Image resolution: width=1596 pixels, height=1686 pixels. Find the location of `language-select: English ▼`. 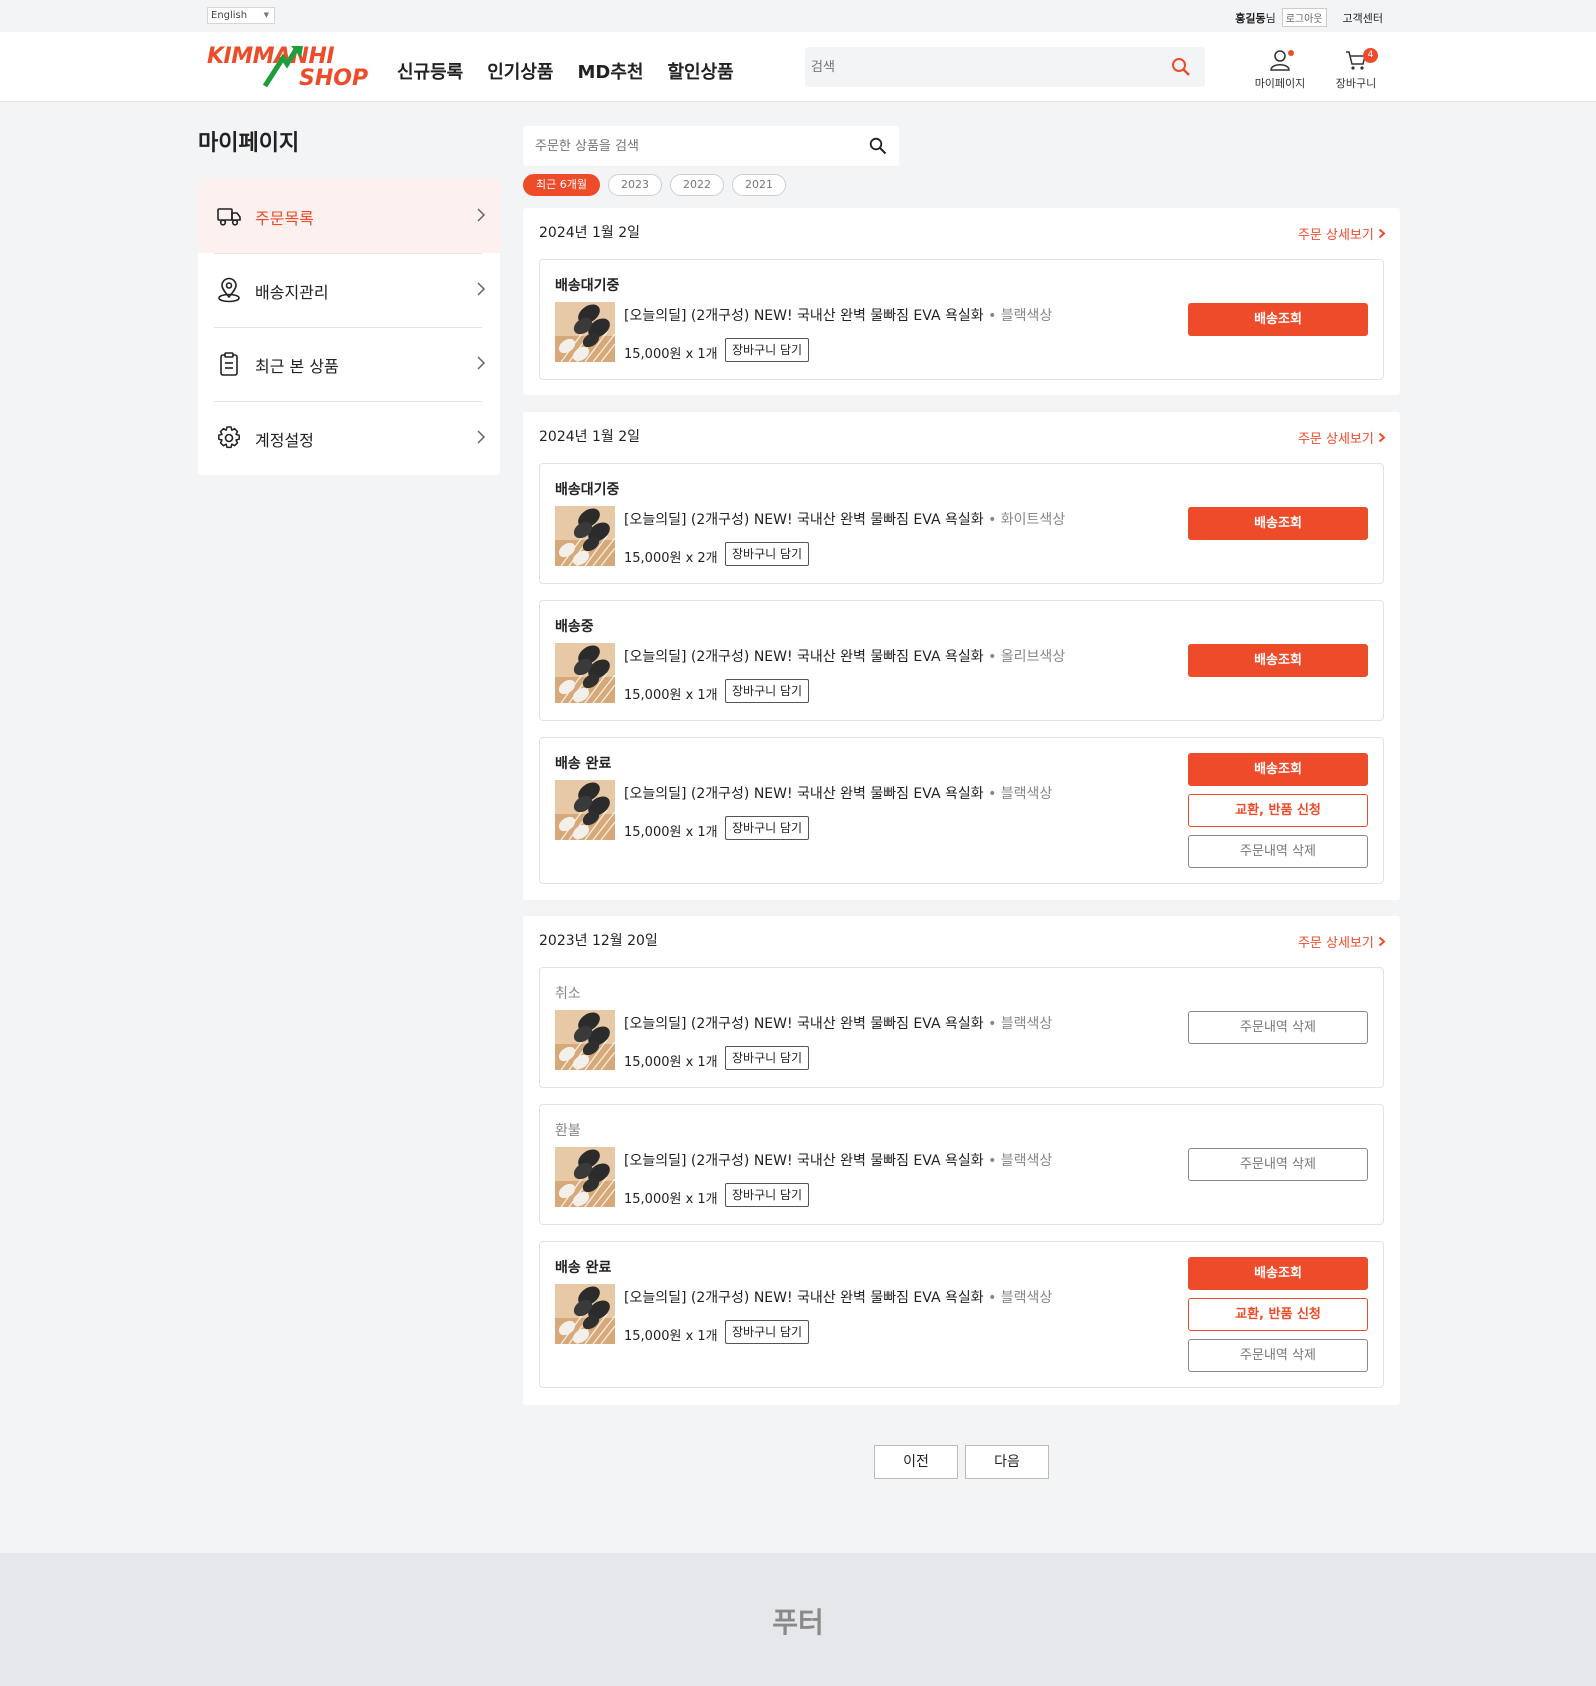

language-select: English ▼ is located at coordinates (241, 15).